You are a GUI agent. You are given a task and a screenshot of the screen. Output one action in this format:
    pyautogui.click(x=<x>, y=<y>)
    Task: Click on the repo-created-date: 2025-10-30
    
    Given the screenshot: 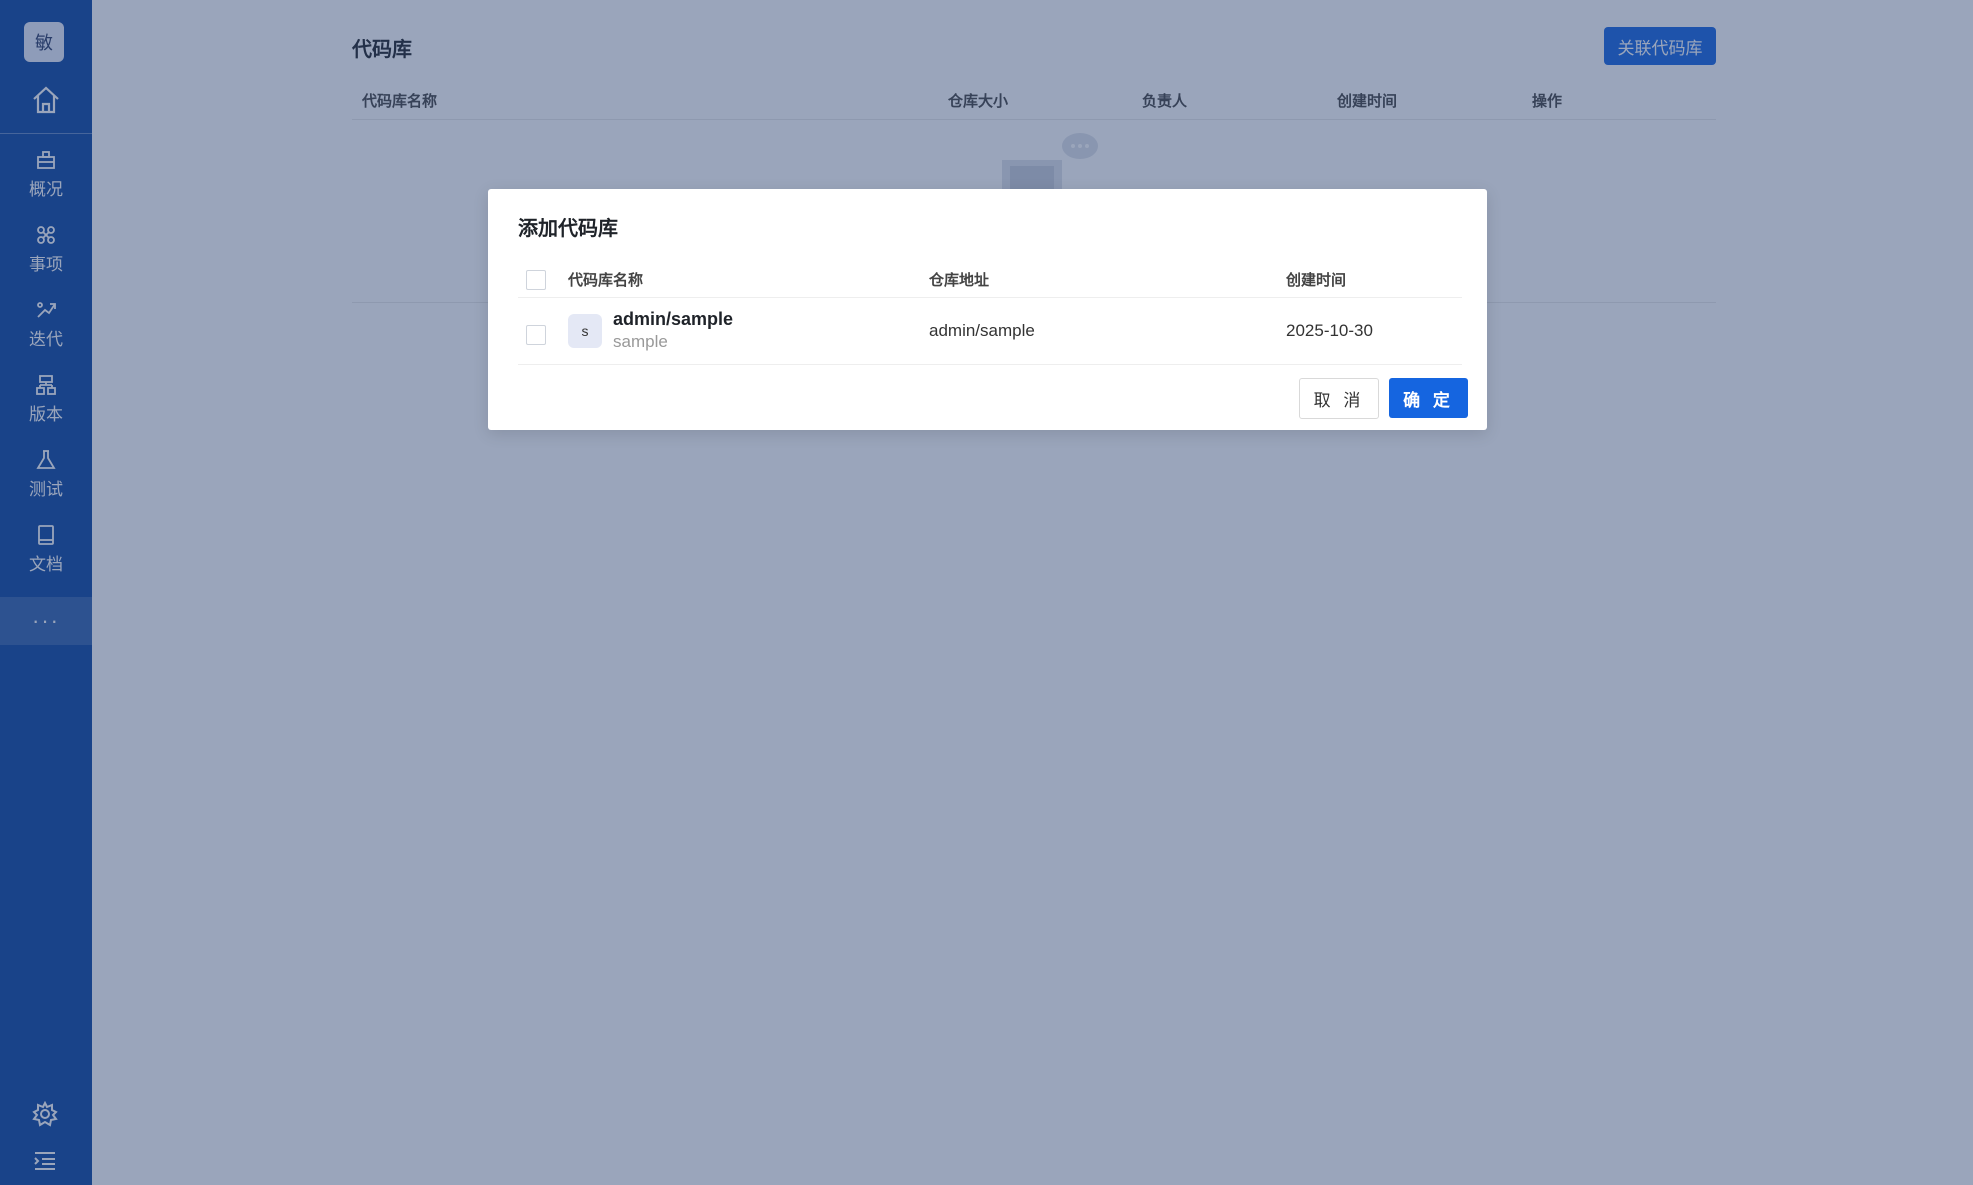 What is the action you would take?
    pyautogui.click(x=1329, y=330)
    